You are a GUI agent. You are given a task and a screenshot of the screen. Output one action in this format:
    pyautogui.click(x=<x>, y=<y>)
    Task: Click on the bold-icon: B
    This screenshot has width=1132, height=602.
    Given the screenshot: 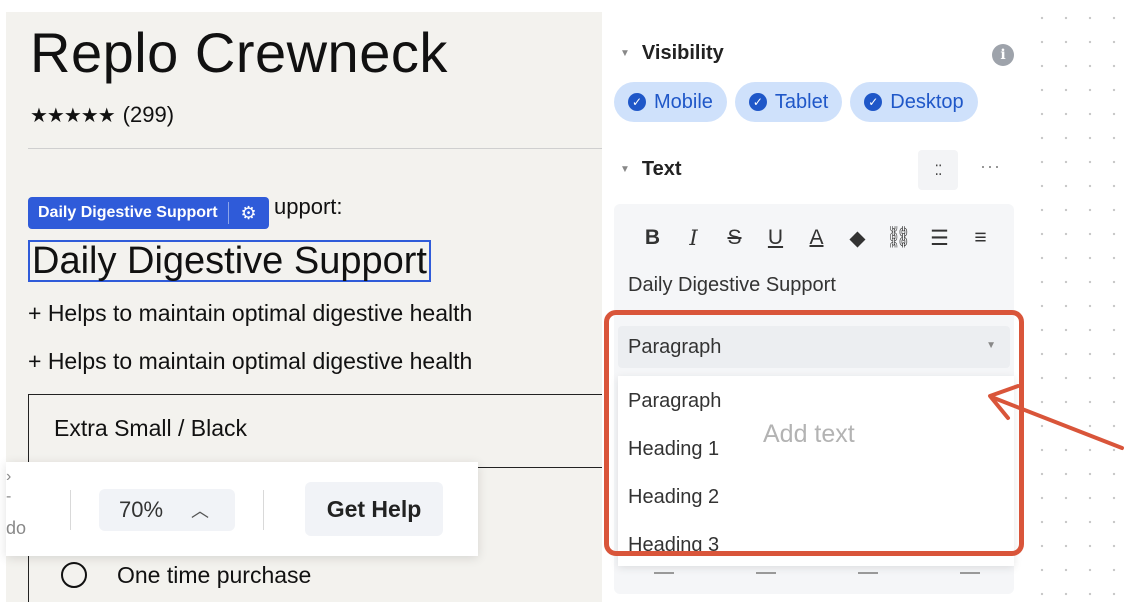 What is the action you would take?
    pyautogui.click(x=652, y=238)
    